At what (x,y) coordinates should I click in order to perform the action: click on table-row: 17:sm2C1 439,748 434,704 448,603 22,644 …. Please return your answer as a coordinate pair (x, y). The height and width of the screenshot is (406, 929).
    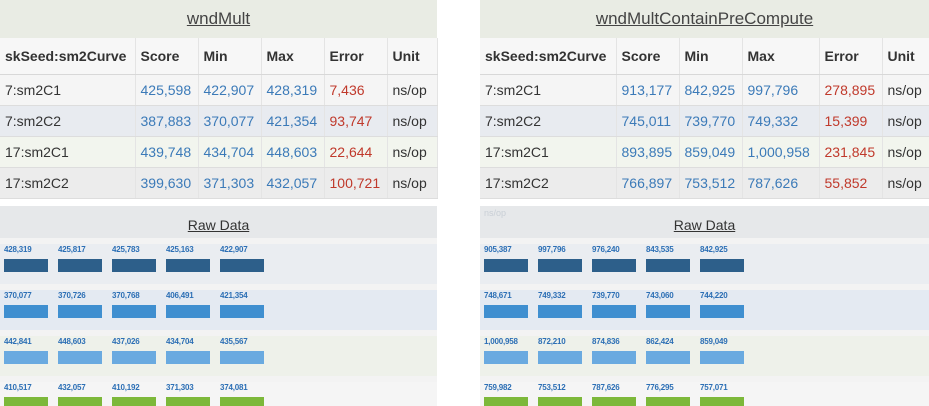
    Looking at the image, I should click on (219, 152).